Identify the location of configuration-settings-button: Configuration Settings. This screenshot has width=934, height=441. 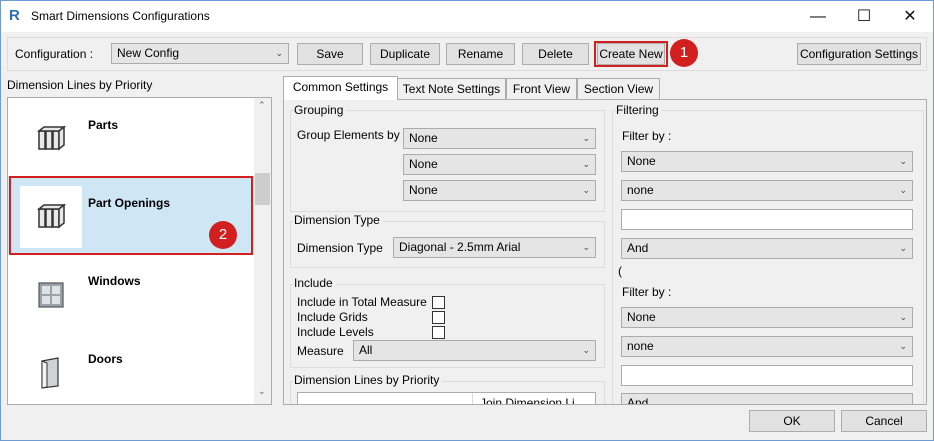
(859, 54).